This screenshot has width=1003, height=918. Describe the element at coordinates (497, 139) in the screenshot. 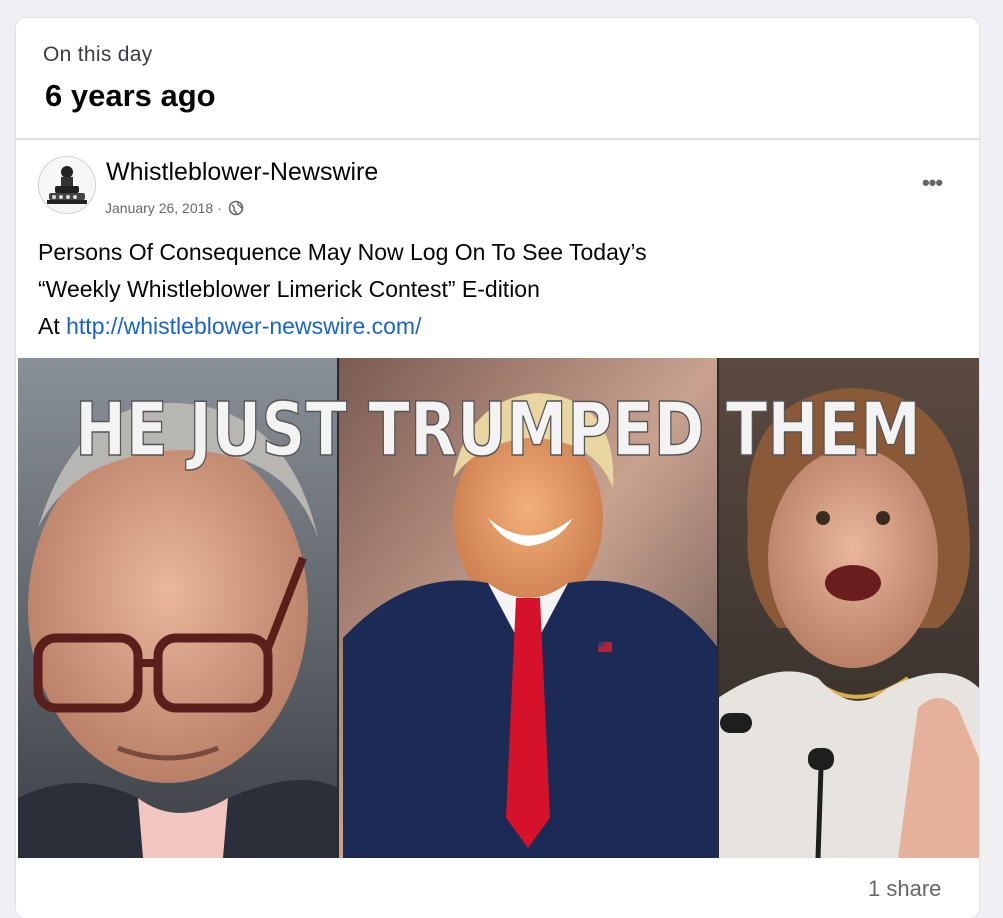

I see `header-divider` at that location.